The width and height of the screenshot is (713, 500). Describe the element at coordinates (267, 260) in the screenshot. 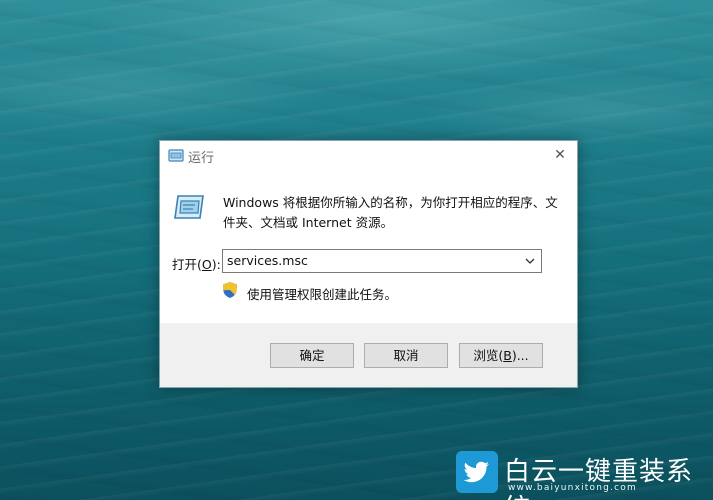

I see `open-input: services.msc` at that location.